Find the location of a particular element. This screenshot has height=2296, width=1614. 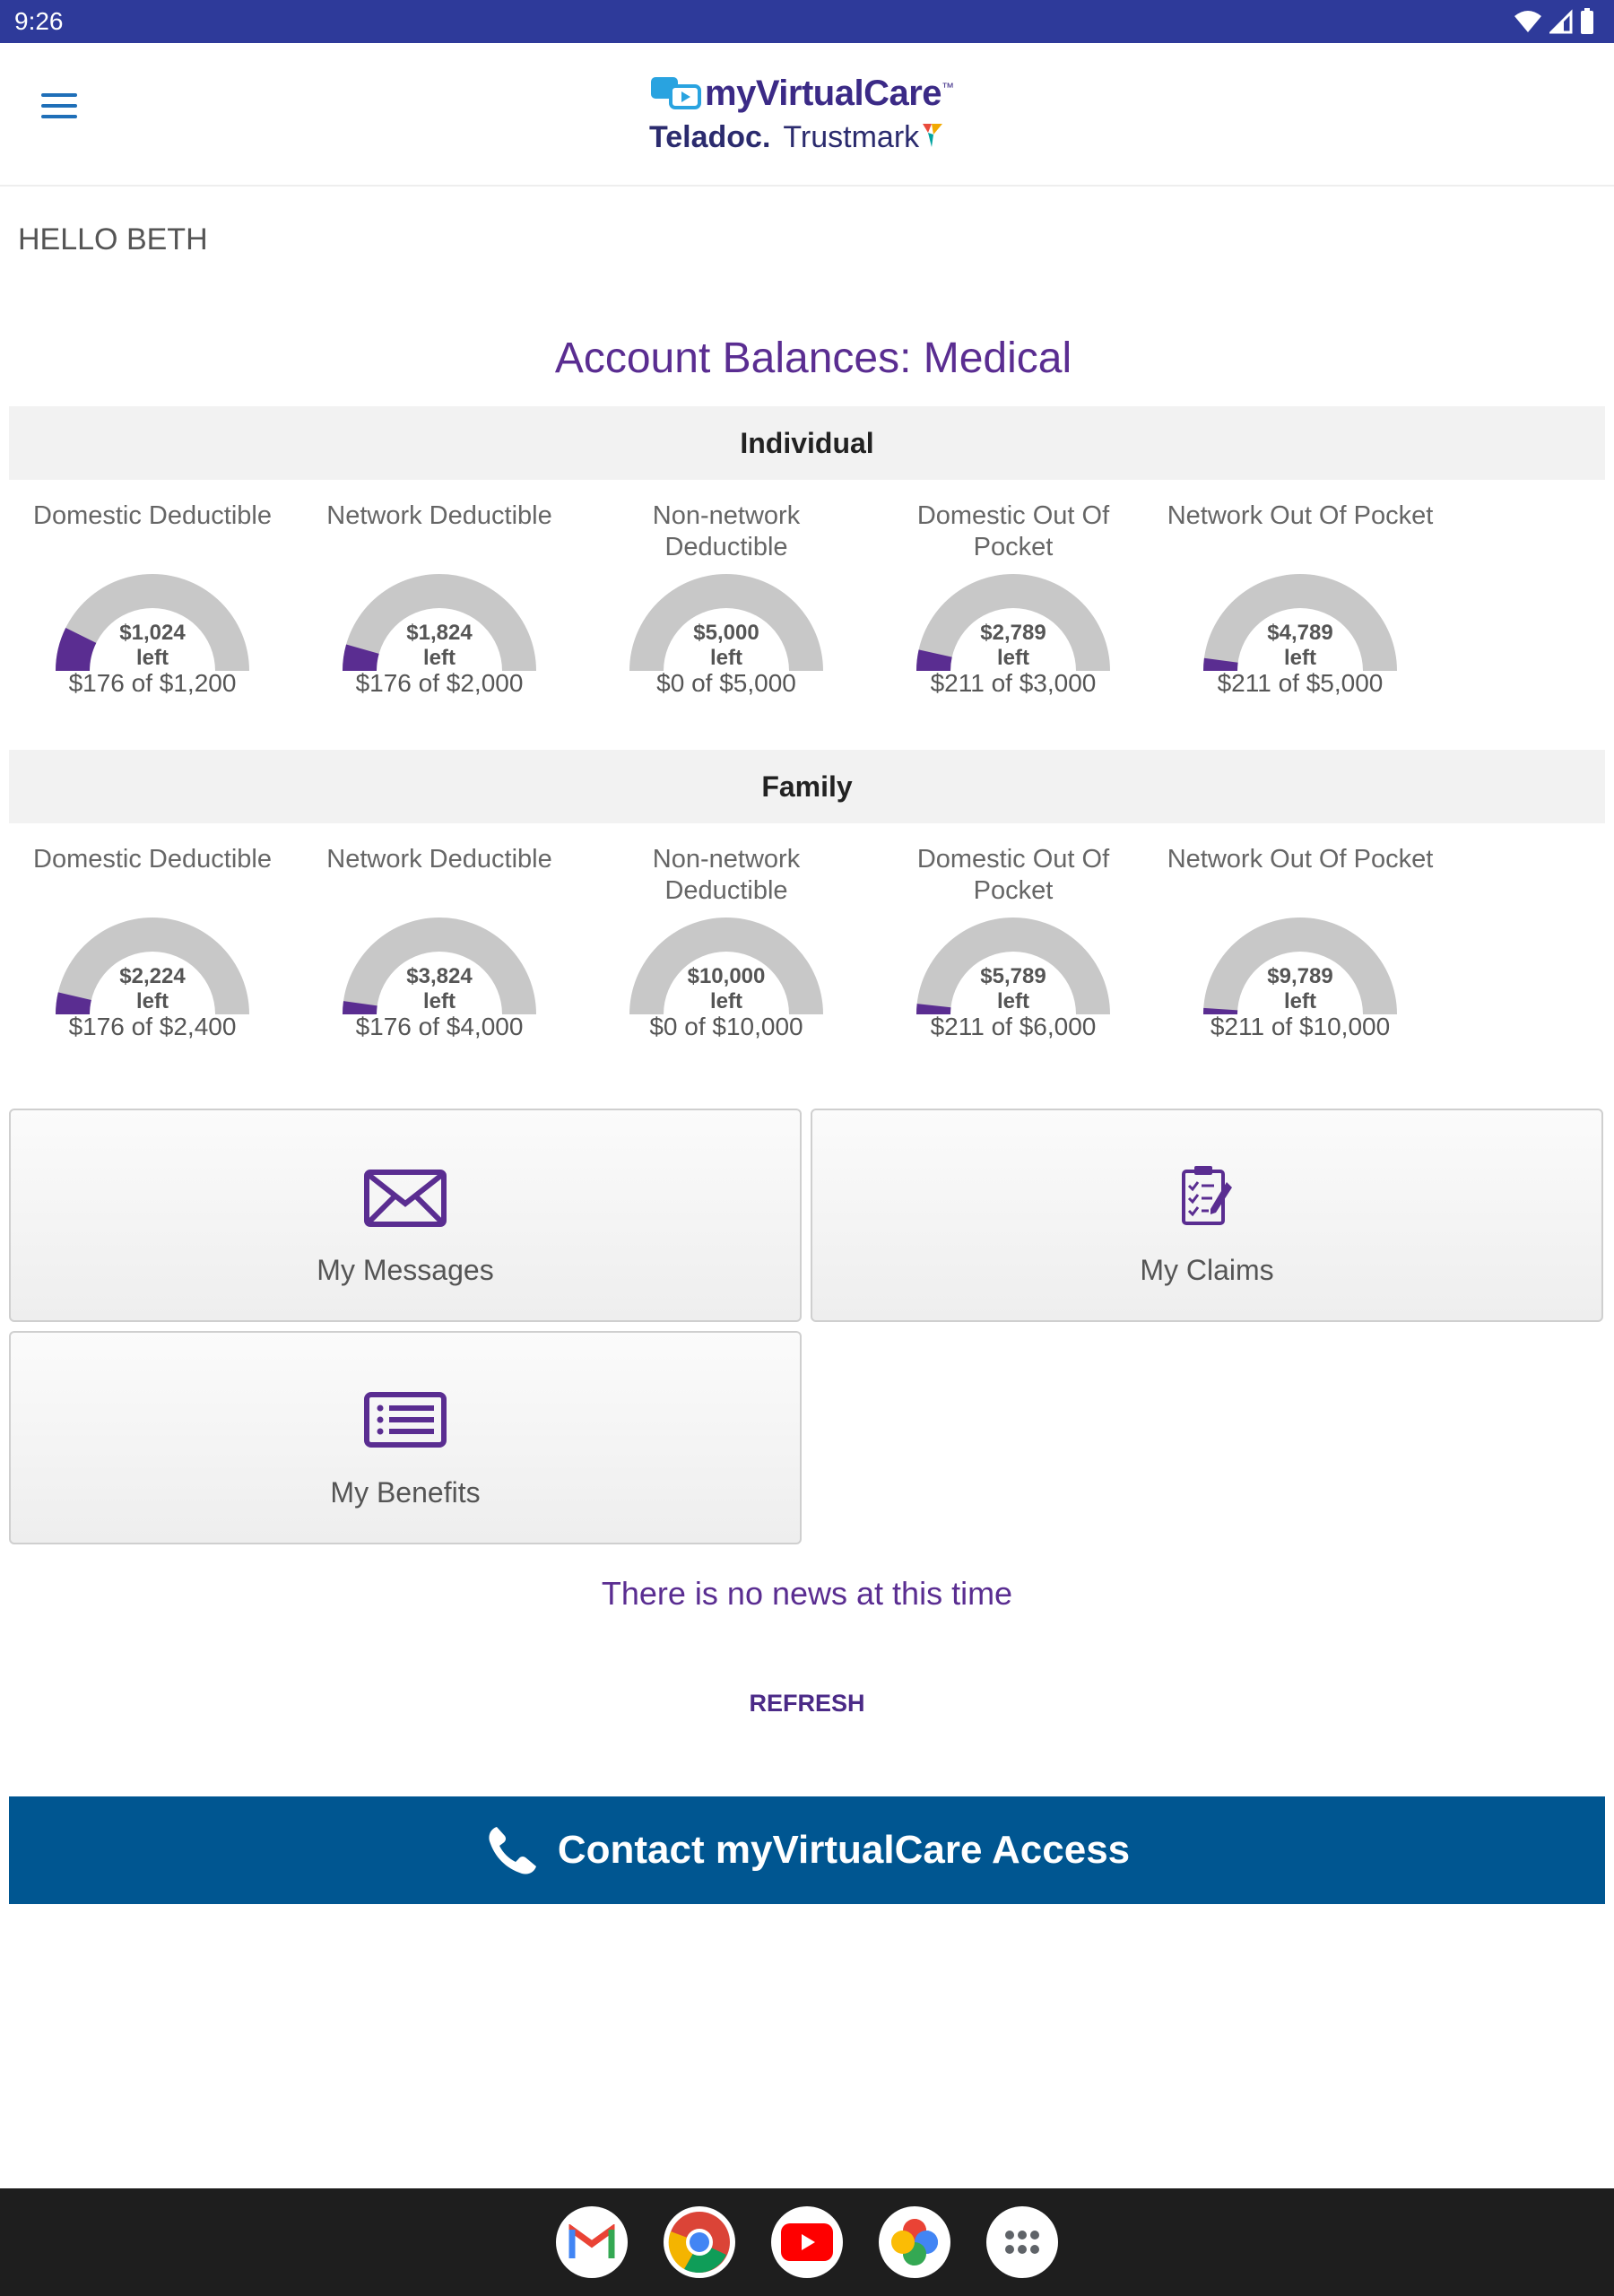

gauge-remaining: $1,024 left is located at coordinates (152, 646).